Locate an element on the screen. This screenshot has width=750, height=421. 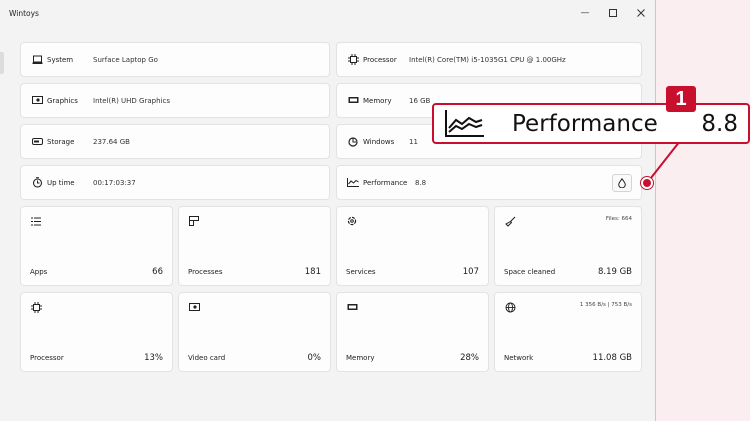
memory-value: 16 GB is located at coordinates (420, 100).